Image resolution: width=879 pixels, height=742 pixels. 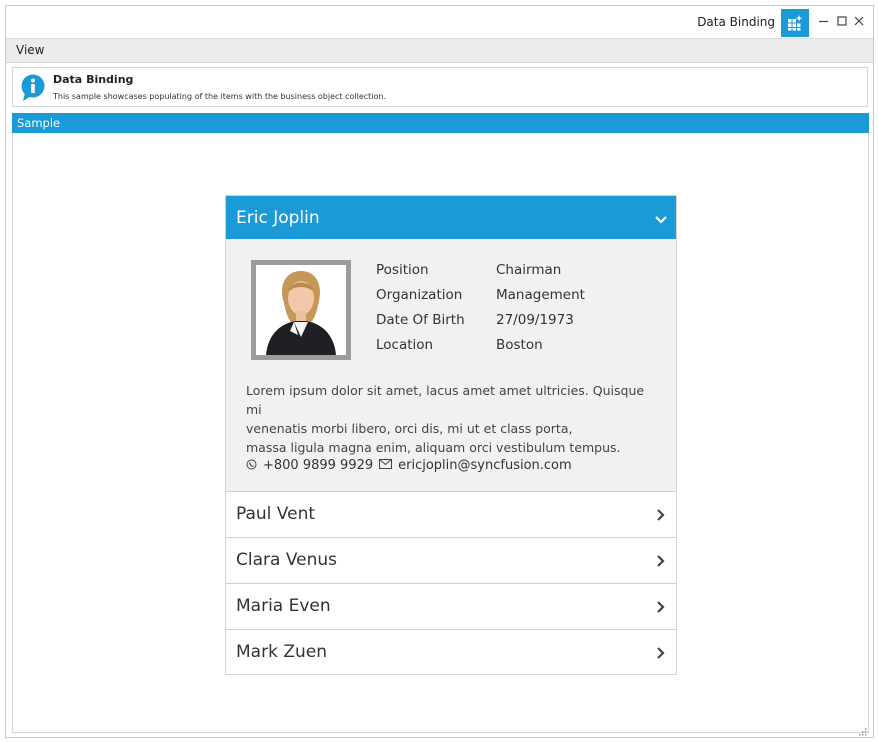 What do you see at coordinates (439, 22) in the screenshot?
I see `title-bar: Data Binding` at bounding box center [439, 22].